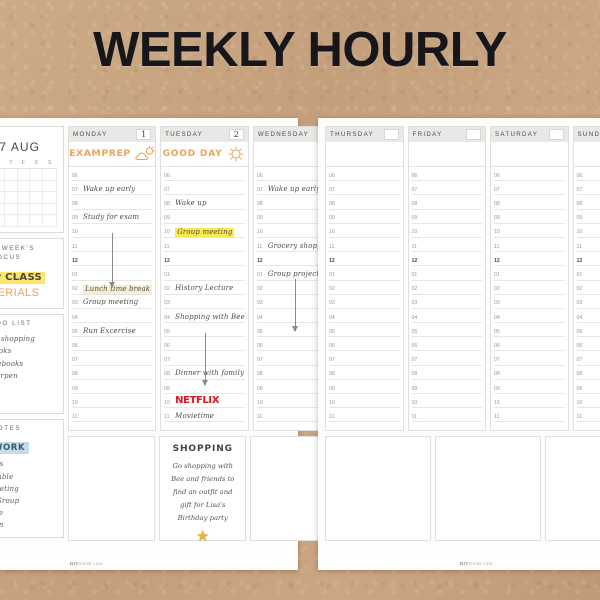  I want to click on todo-item: Read books, so click(27, 351).